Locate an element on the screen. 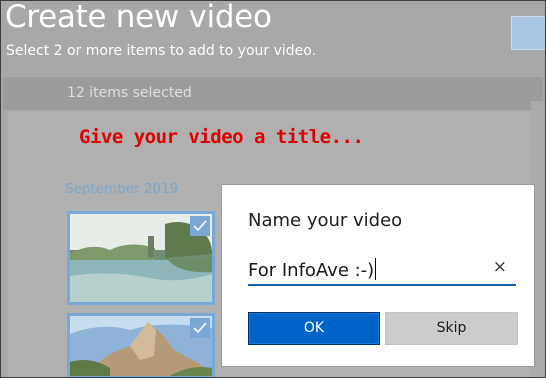 This screenshot has height=378, width=546. next-button is located at coordinates (528, 33).